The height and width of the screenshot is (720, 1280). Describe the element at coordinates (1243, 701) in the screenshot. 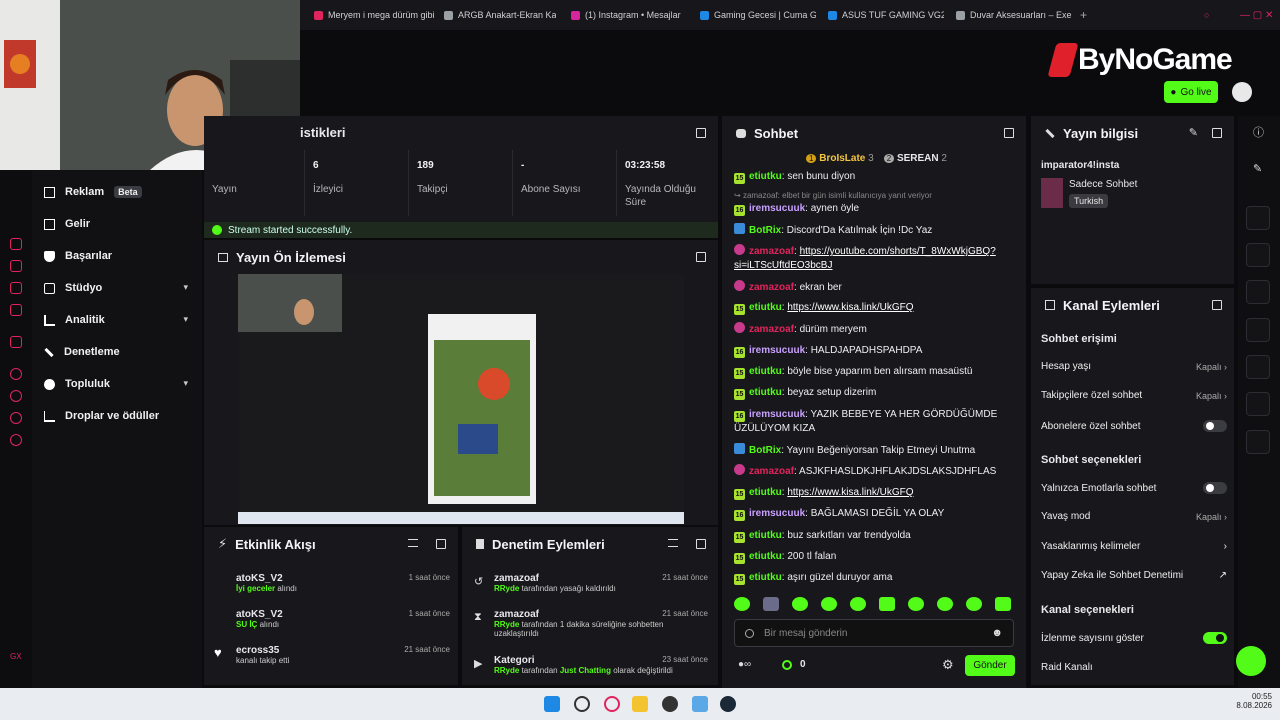

I see `system-clock: 00:55 8.08.2026` at that location.